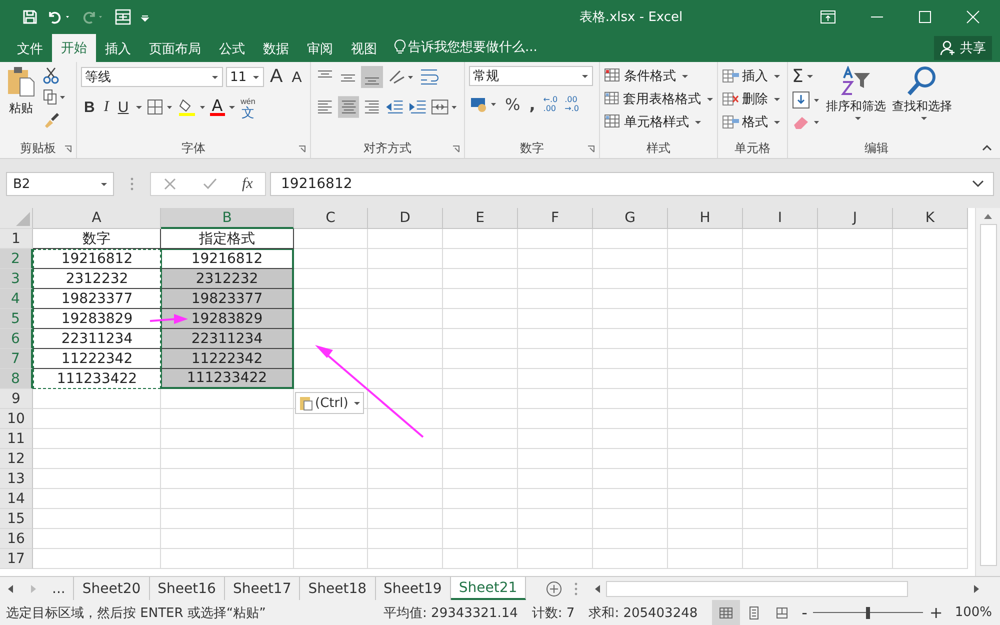  Describe the element at coordinates (550, 104) in the screenshot. I see `increase-decimal-button: ←.0 .00` at that location.